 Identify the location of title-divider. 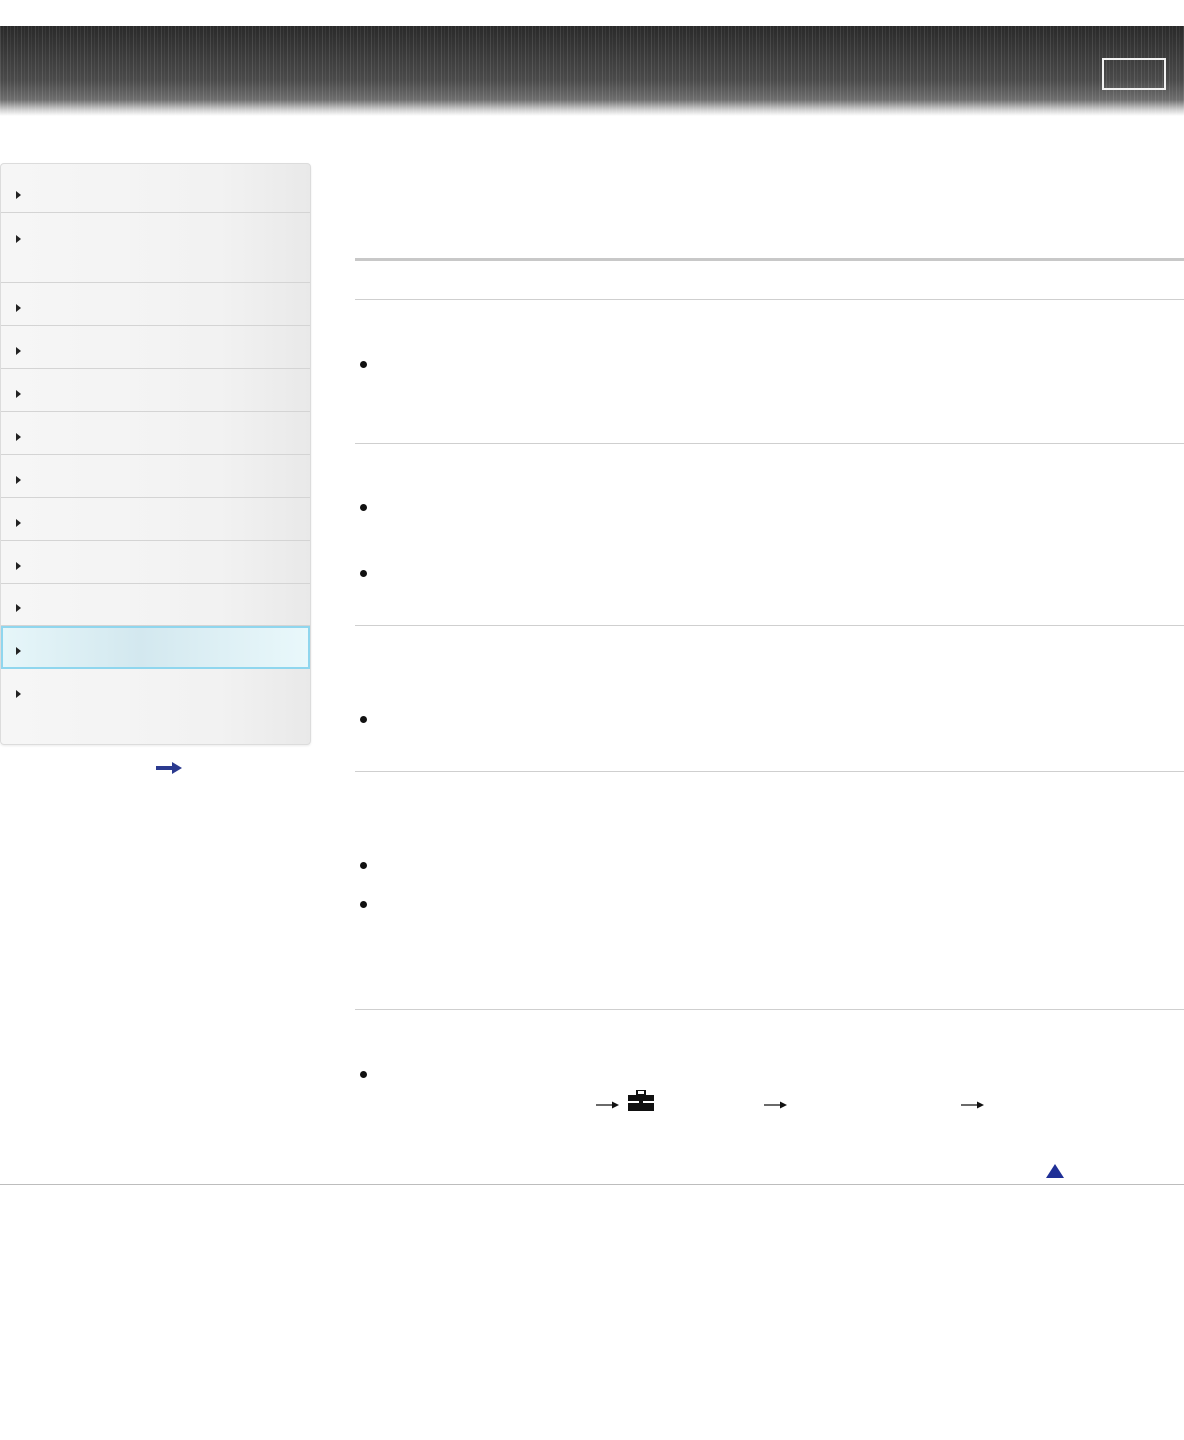
(769, 259).